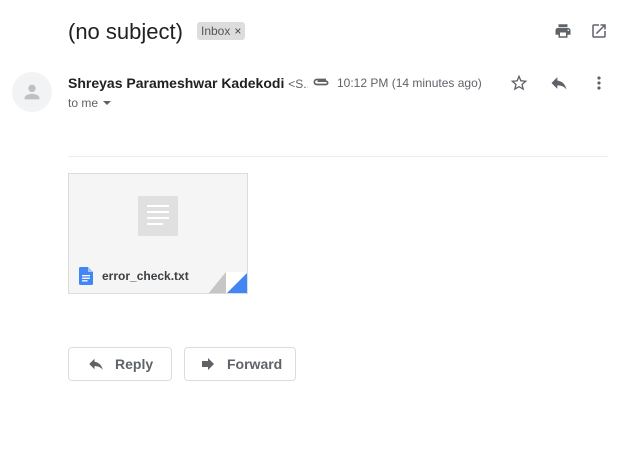 The width and height of the screenshot is (625, 452). I want to click on print-button, so click(563, 31).